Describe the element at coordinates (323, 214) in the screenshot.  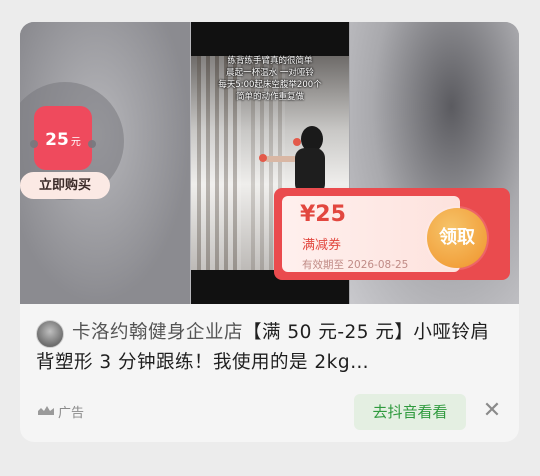
I see `coupon-amount: ¥25` at that location.